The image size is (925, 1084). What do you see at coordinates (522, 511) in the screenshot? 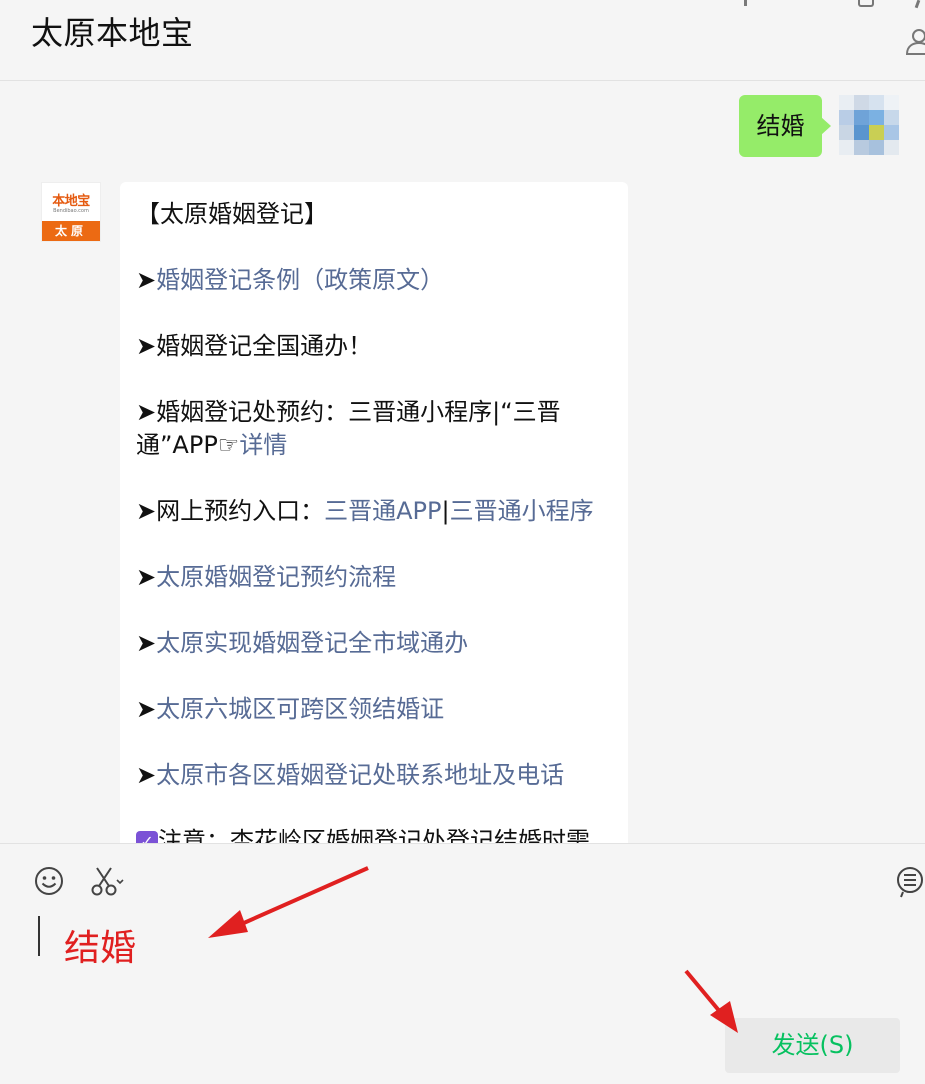
I see `miniprogram-link: 三晋通小程序` at bounding box center [522, 511].